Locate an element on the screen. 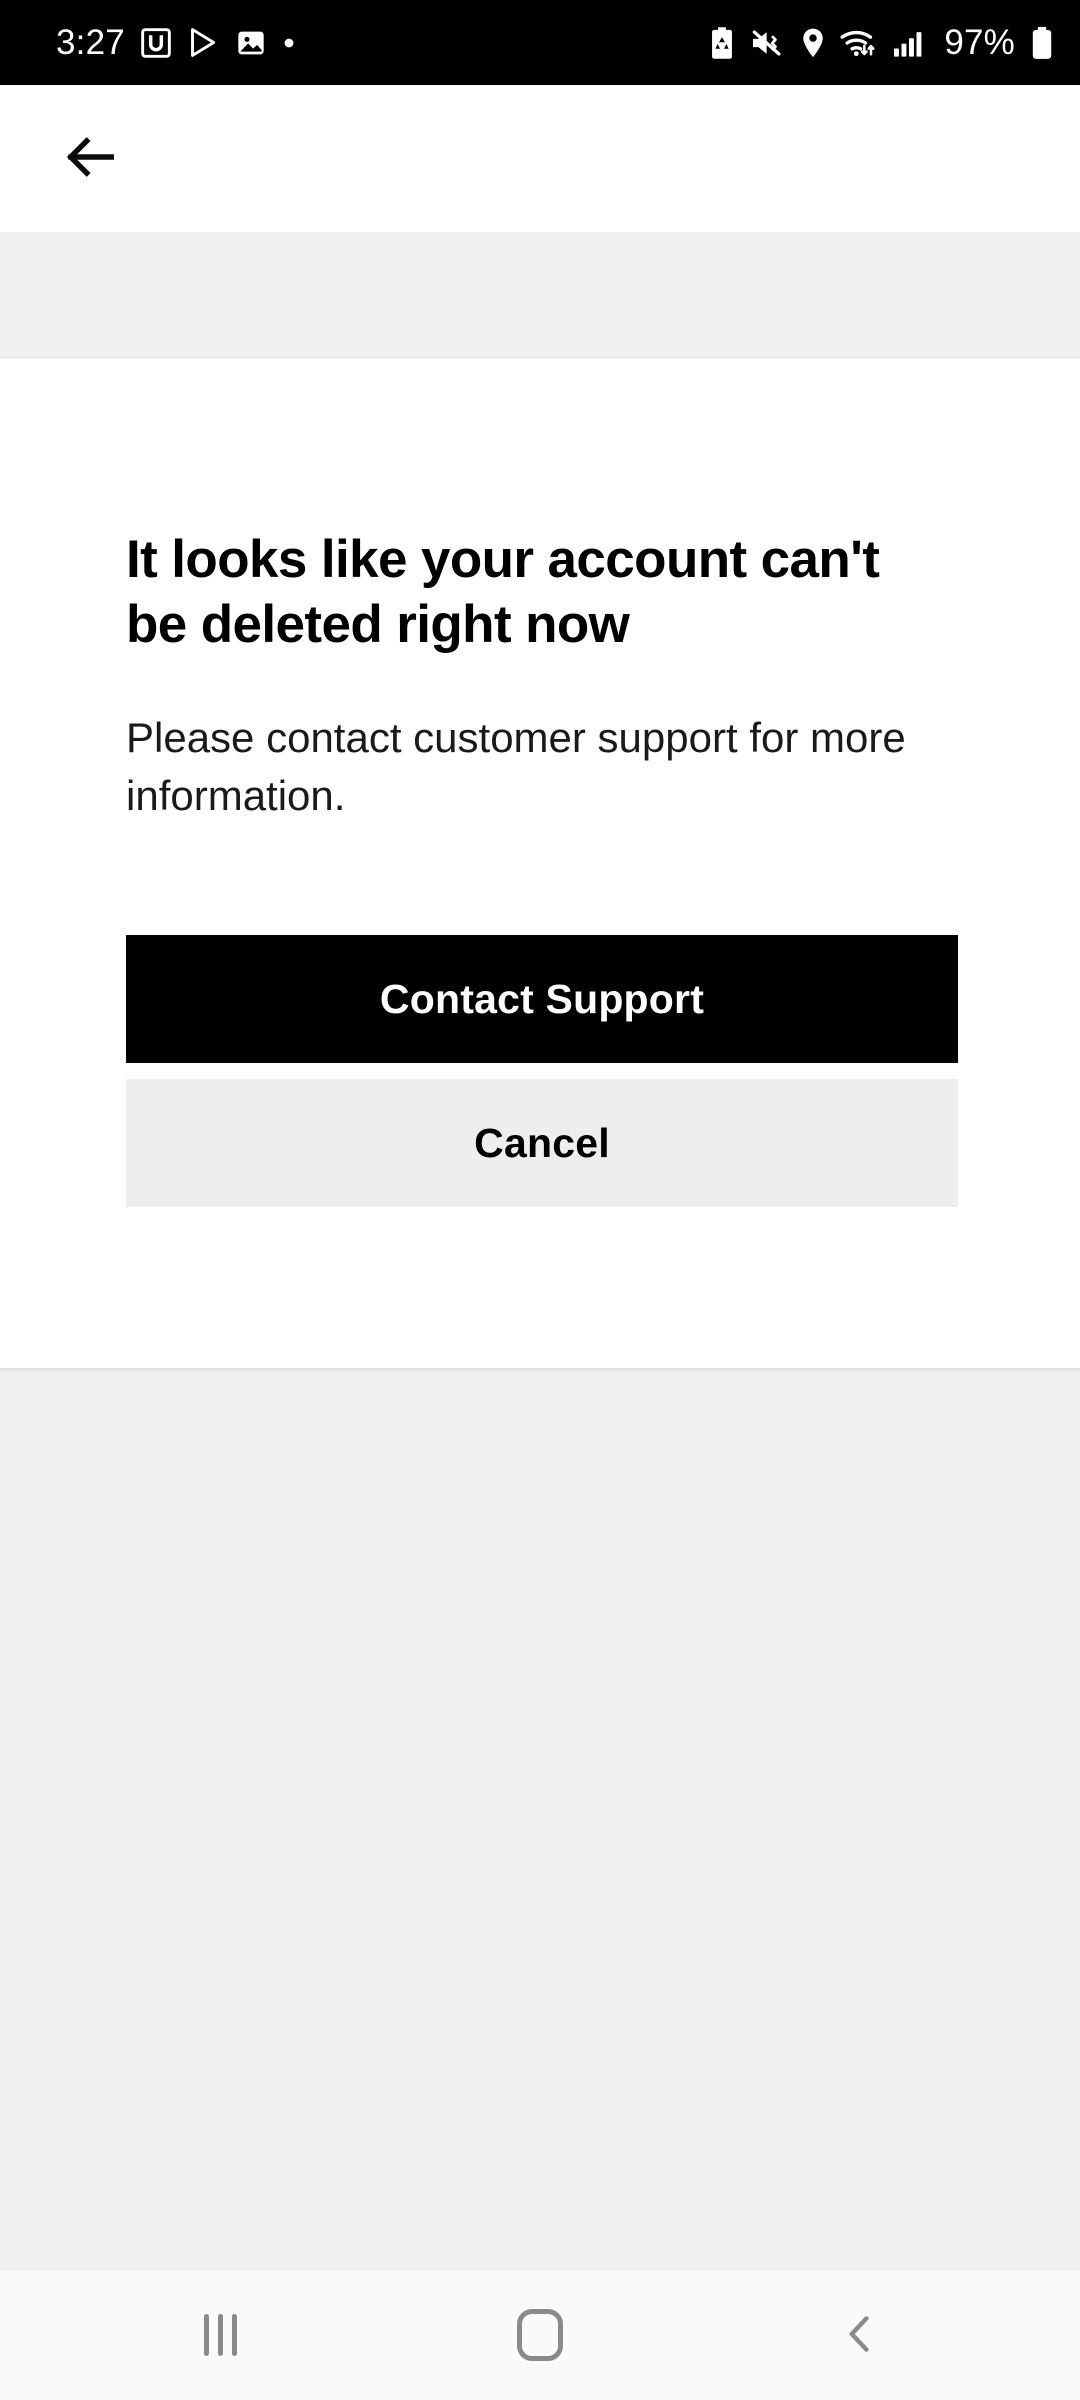 The width and height of the screenshot is (1080, 2400). app-bar is located at coordinates (540, 158).